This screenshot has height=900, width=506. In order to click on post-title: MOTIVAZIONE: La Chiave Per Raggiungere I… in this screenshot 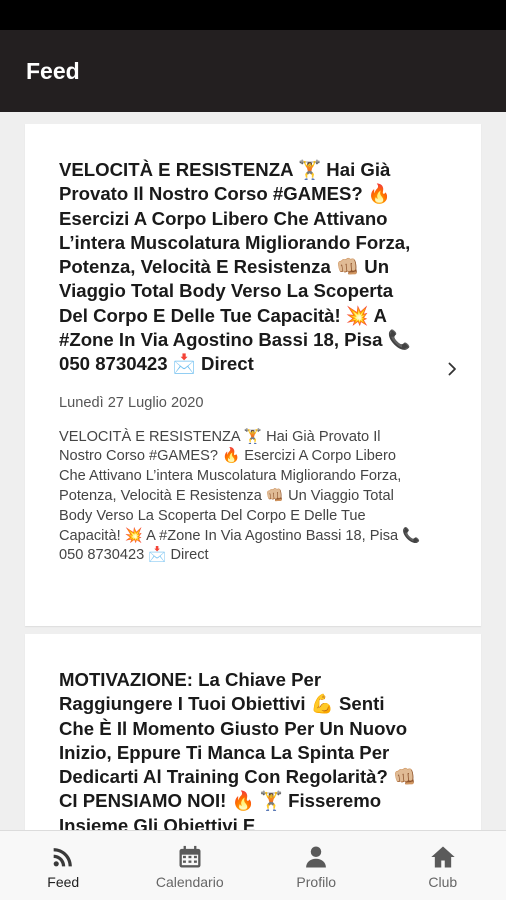, I will do `click(238, 749)`.